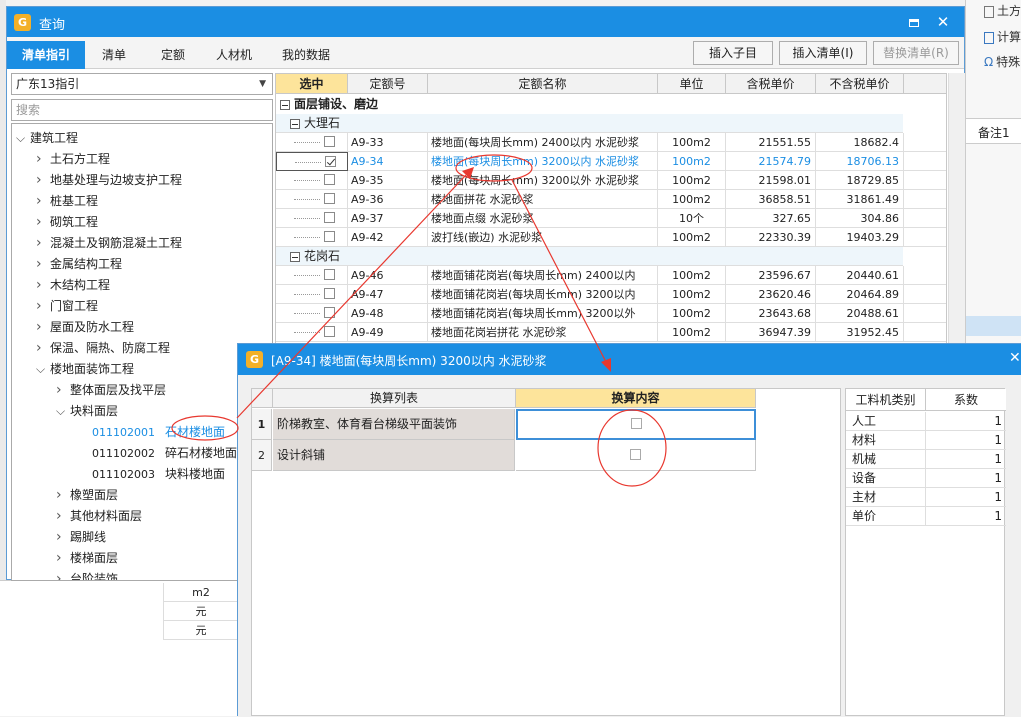 Image resolution: width=1021 pixels, height=717 pixels. Describe the element at coordinates (611, 218) in the screenshot. I see `quota-row: A9-37 楼地面点缀 水泥砂浆 10个 327.65 304.86` at that location.